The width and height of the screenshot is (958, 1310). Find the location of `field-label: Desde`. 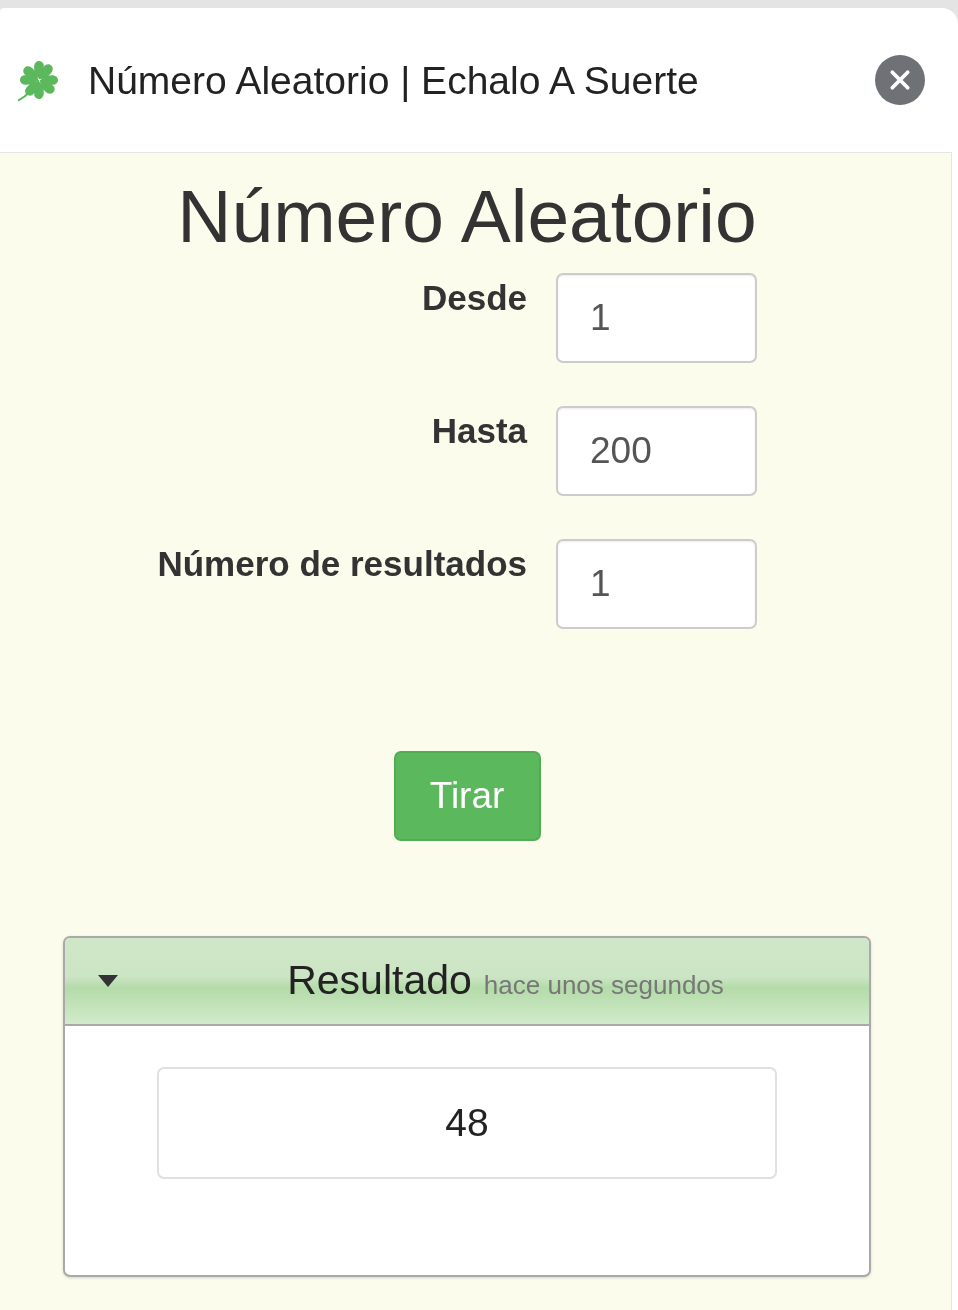

field-label: Desde is located at coordinates (474, 298).